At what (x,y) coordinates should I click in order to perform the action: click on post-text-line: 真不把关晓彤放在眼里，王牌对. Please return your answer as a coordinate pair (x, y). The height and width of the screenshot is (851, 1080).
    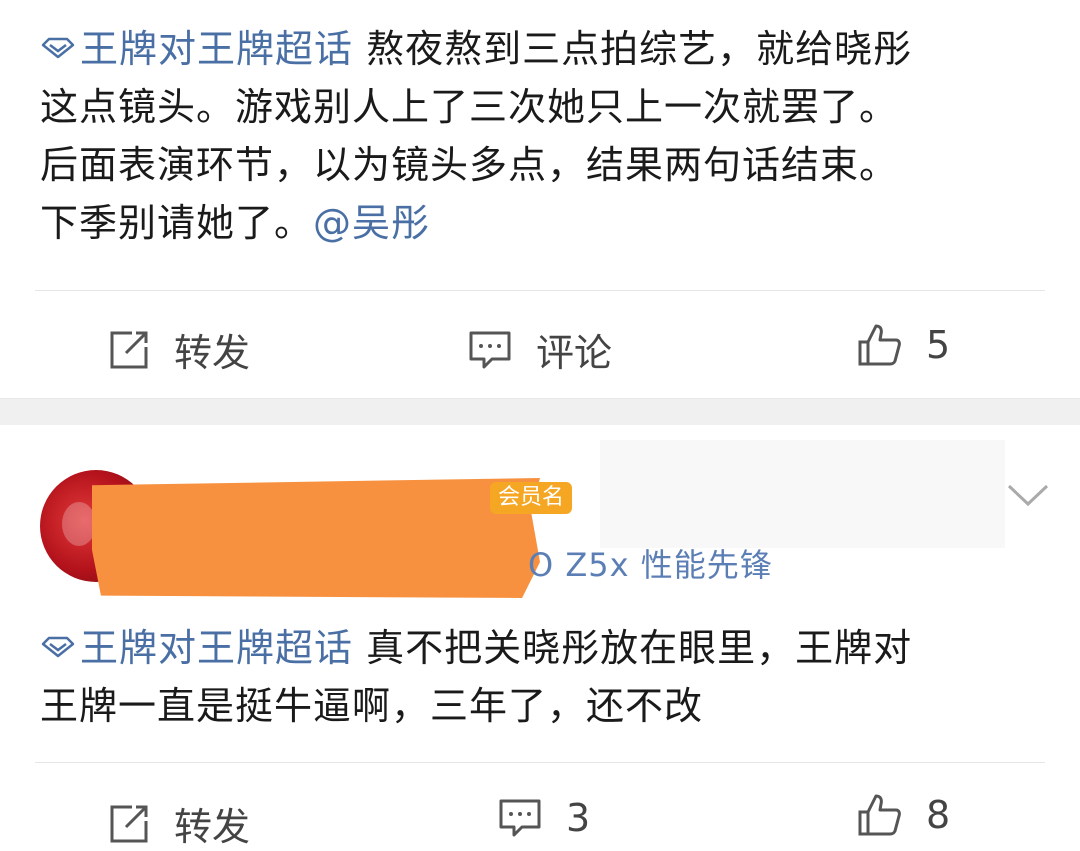
    Looking at the image, I should click on (633, 648).